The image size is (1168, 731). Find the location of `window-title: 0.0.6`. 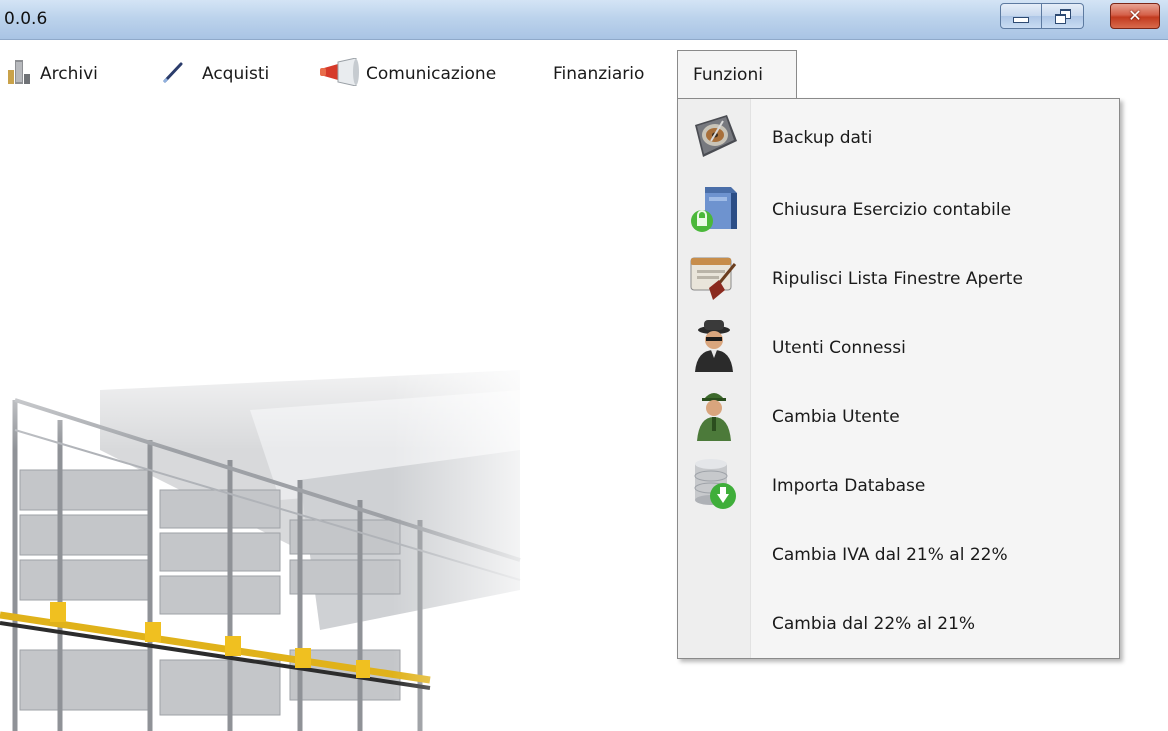

window-title: 0.0.6 is located at coordinates (26, 19).